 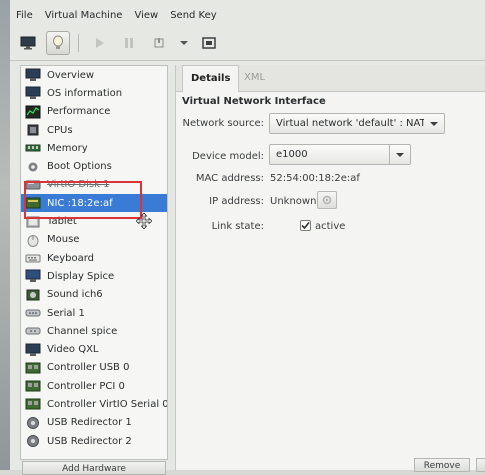 What do you see at coordinates (94, 313) in the screenshot?
I see `sidebar-item-serial-1: Serial 1` at bounding box center [94, 313].